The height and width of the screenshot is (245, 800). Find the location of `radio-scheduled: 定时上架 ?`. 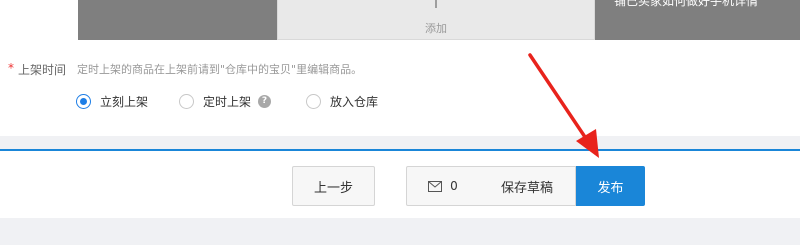

radio-scheduled: 定时上架 ? is located at coordinates (225, 101).